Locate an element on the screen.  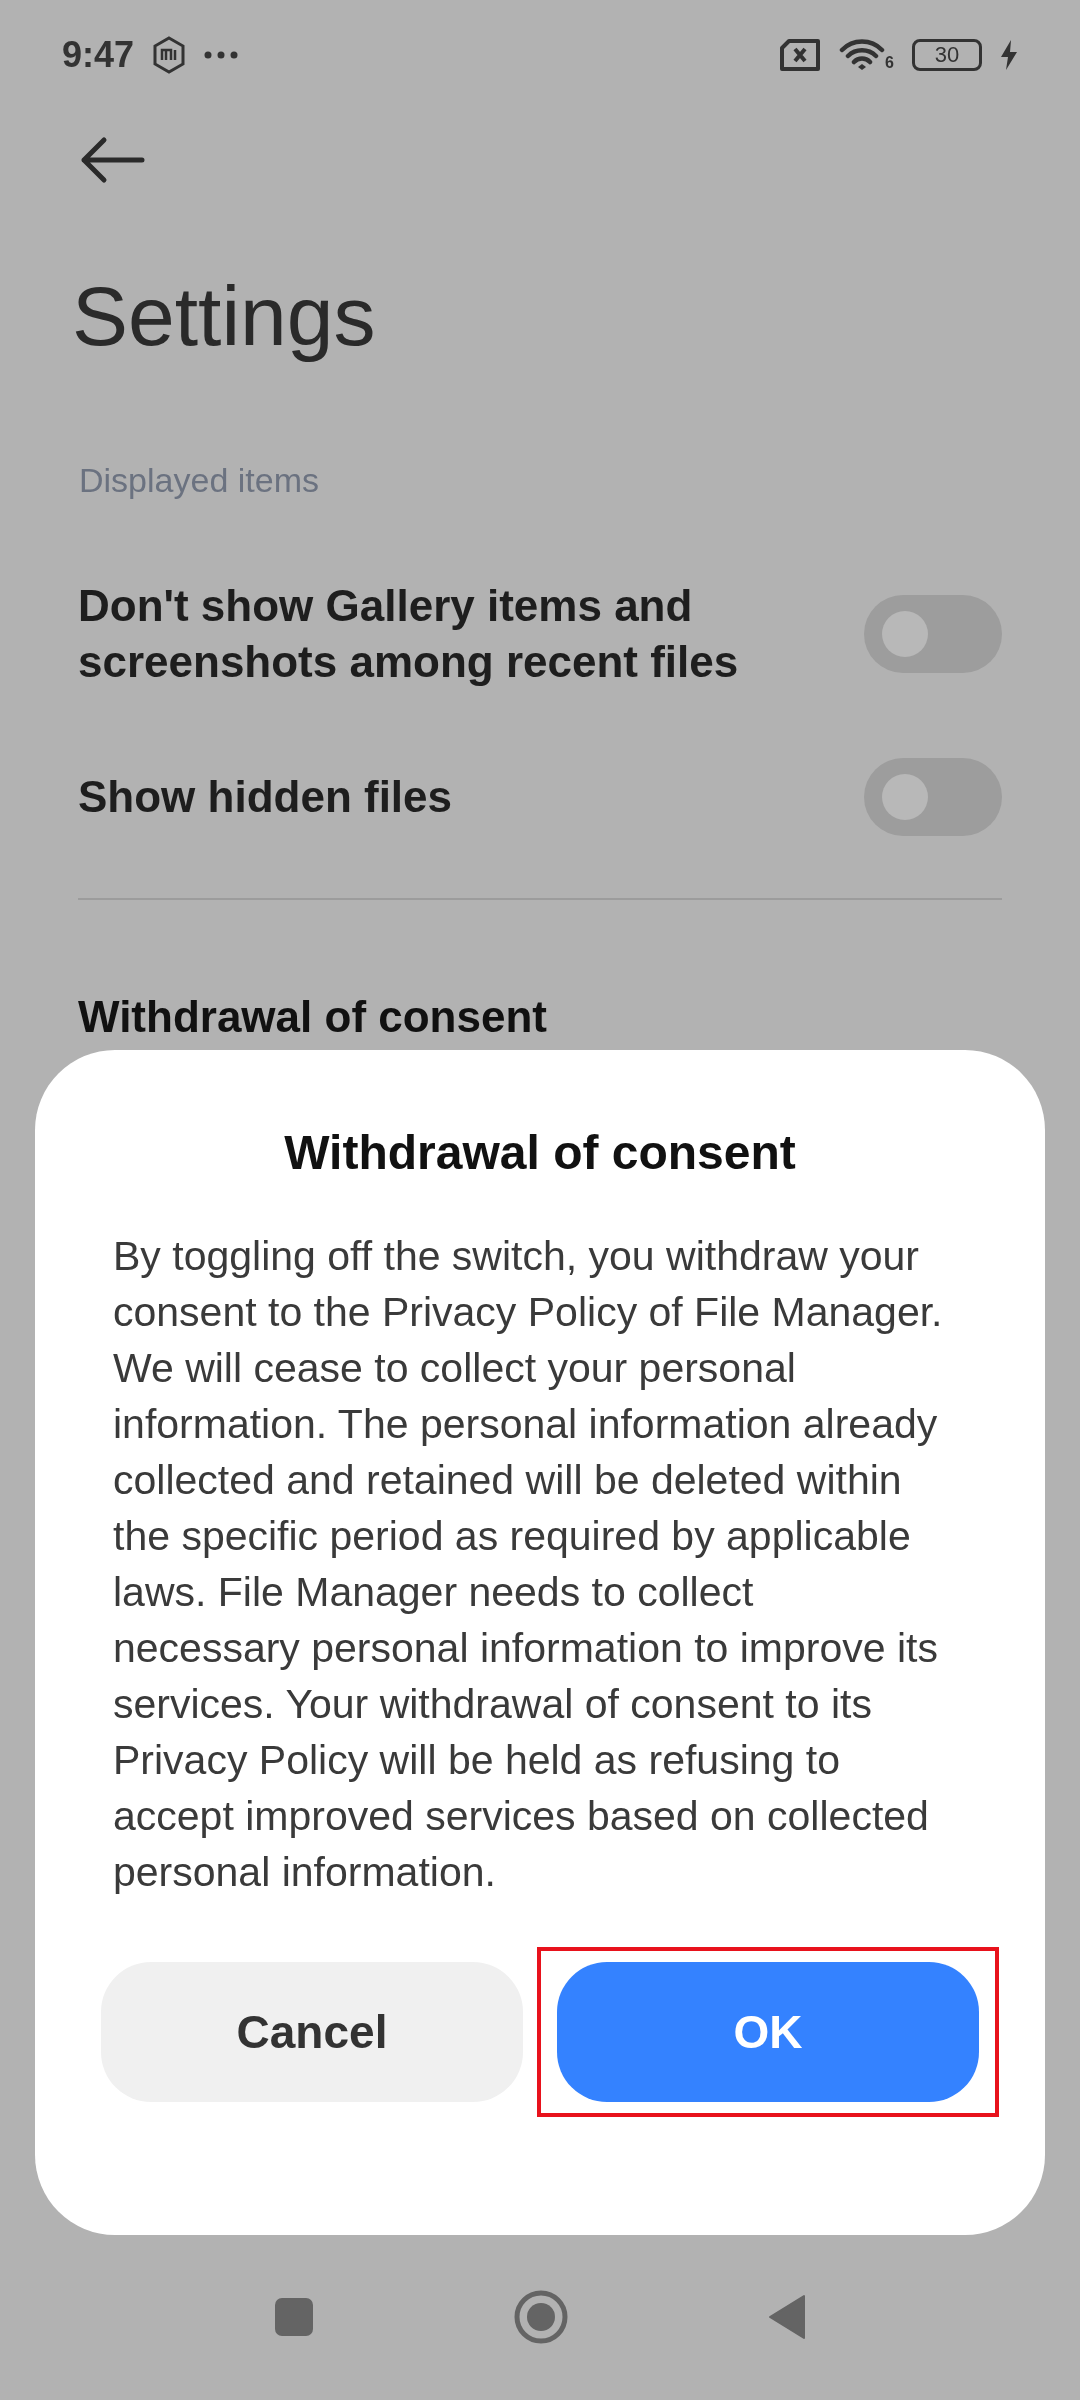
dialog-title: Withdrawal of consent is located at coordinates (540, 1152).